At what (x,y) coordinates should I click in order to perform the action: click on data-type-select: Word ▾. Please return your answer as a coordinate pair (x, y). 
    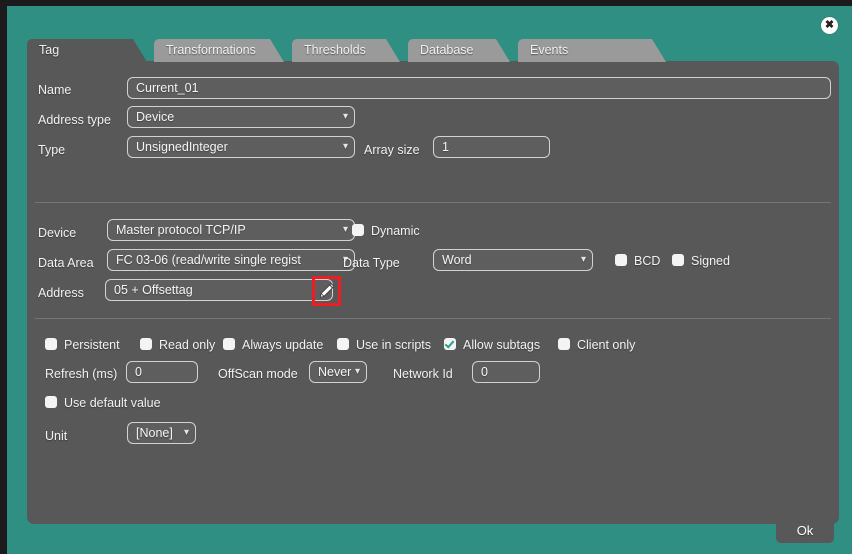
    Looking at the image, I should click on (513, 260).